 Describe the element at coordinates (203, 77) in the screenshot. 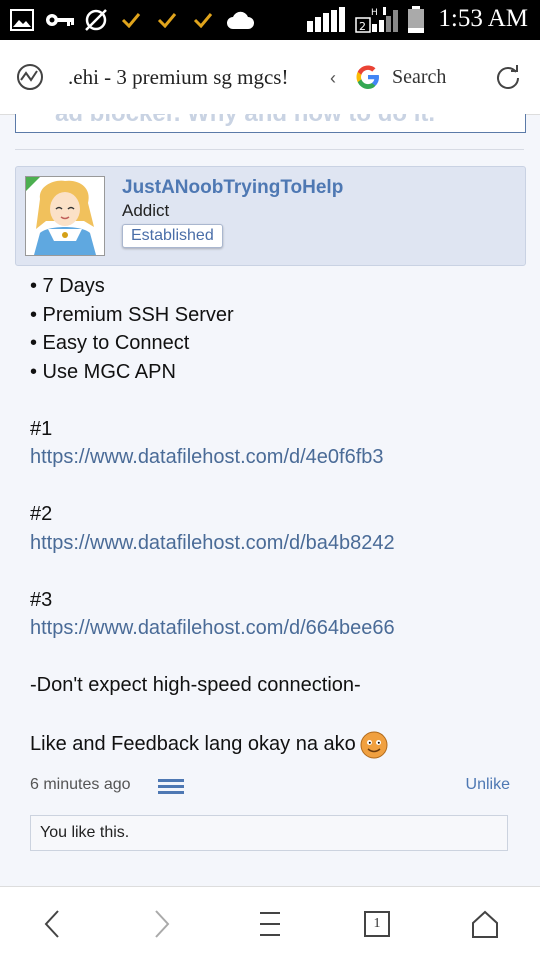

I see `page-title: .ehi - 3 premium sg mgcs!` at that location.